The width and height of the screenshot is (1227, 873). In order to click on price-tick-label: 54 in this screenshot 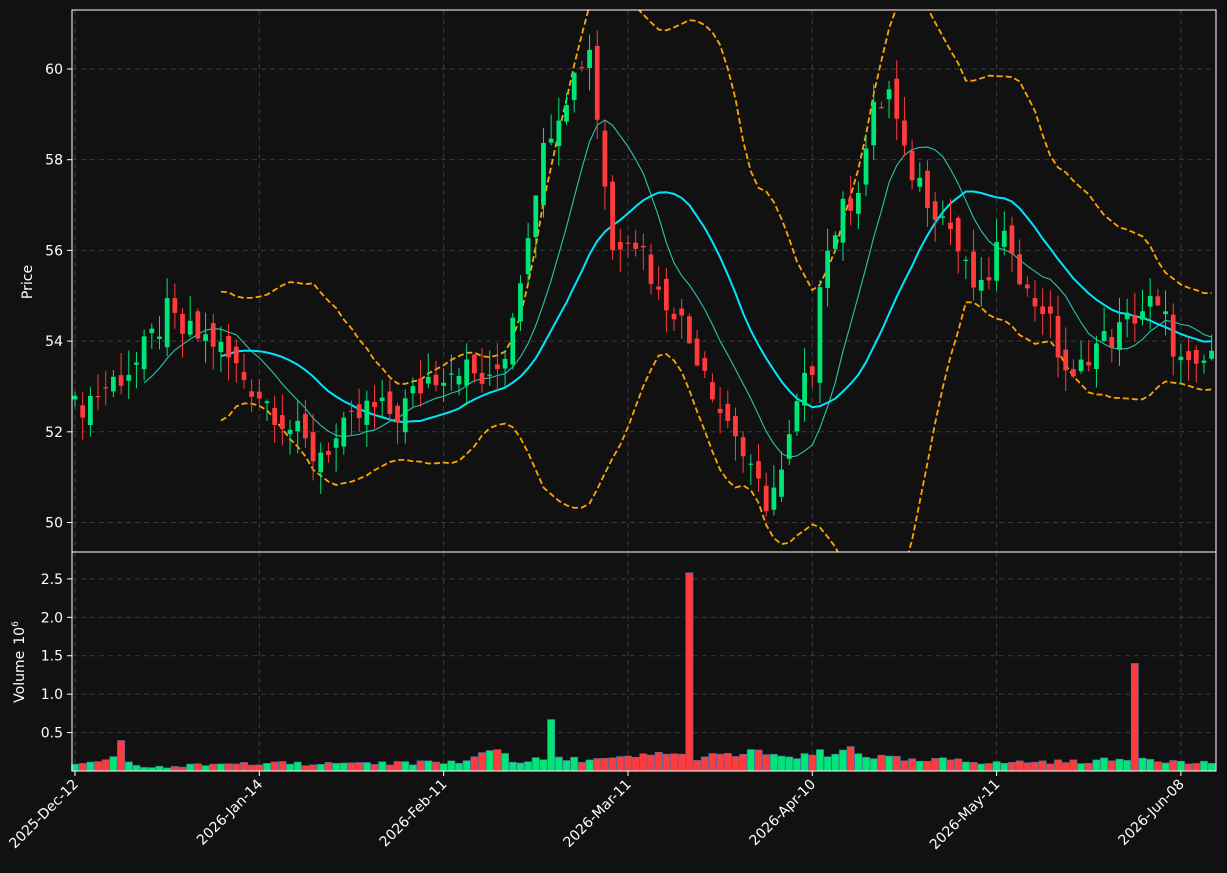, I will do `click(54, 342)`.